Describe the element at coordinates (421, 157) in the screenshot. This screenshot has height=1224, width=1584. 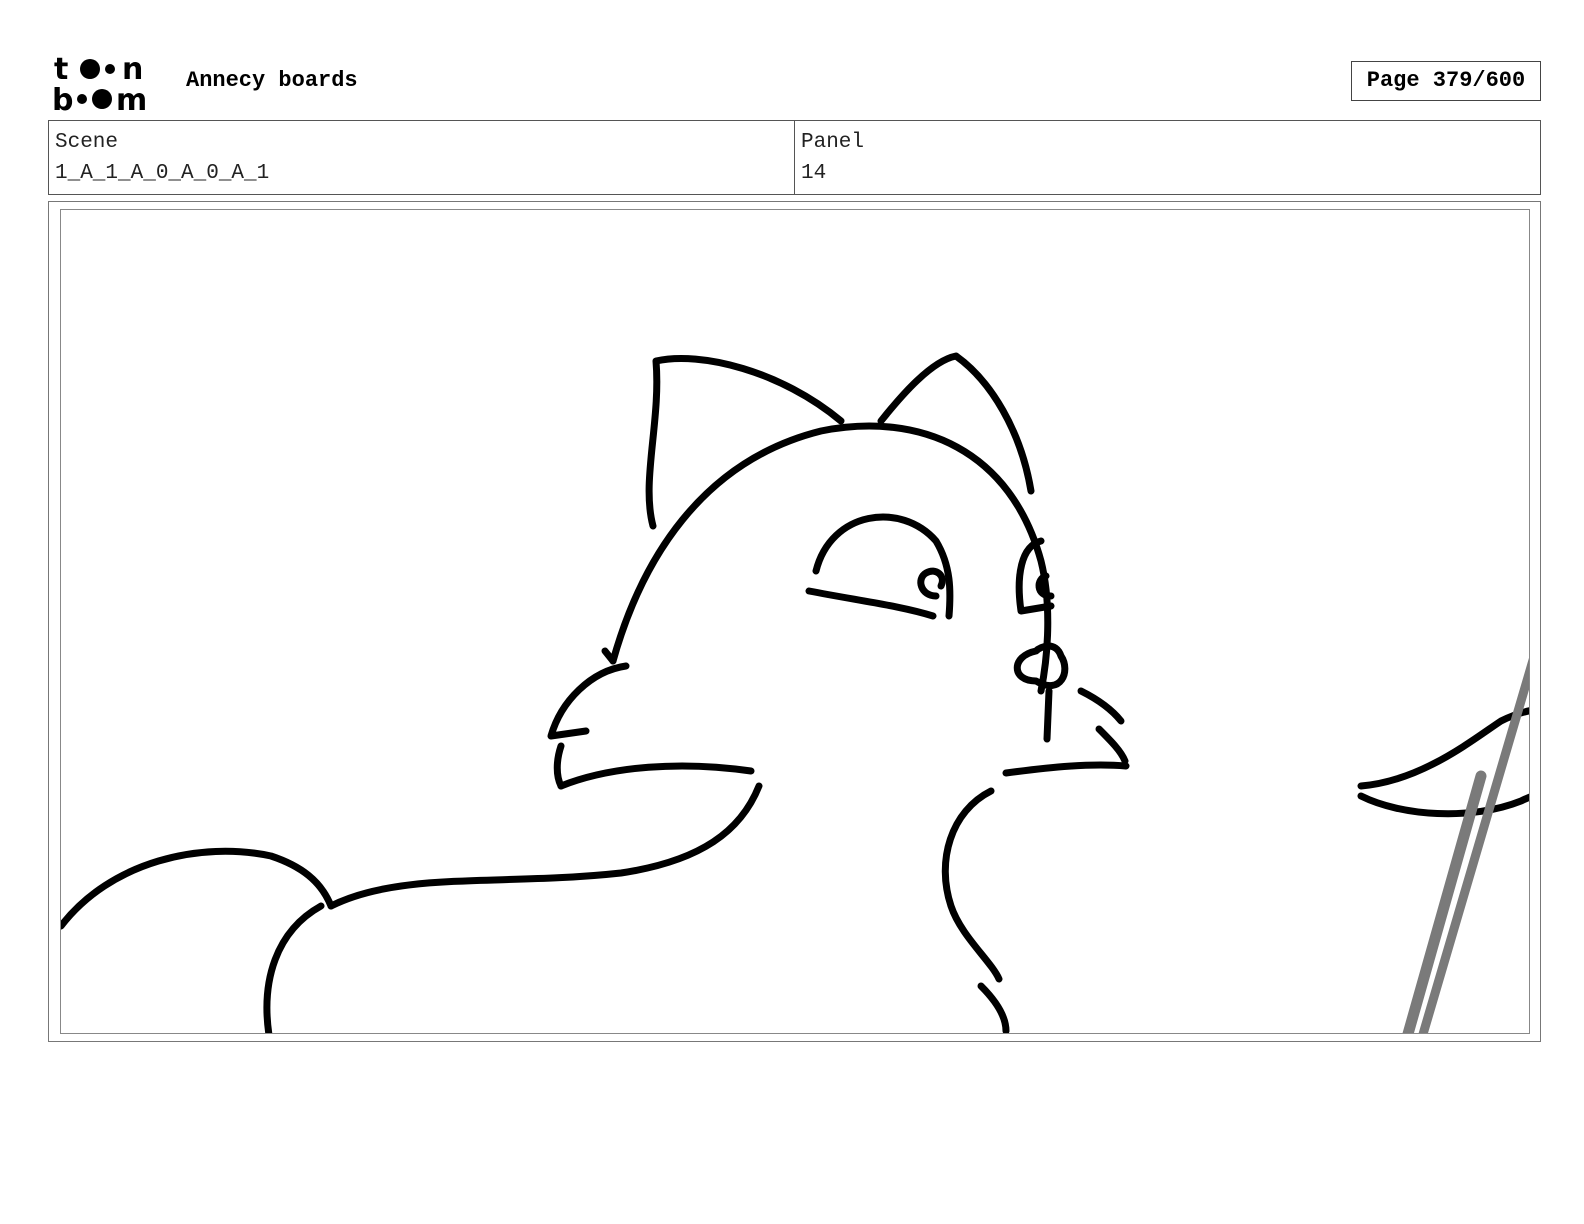
I see `scene-cell: Scene 1_A_1_A_0_A_0_A_1` at that location.